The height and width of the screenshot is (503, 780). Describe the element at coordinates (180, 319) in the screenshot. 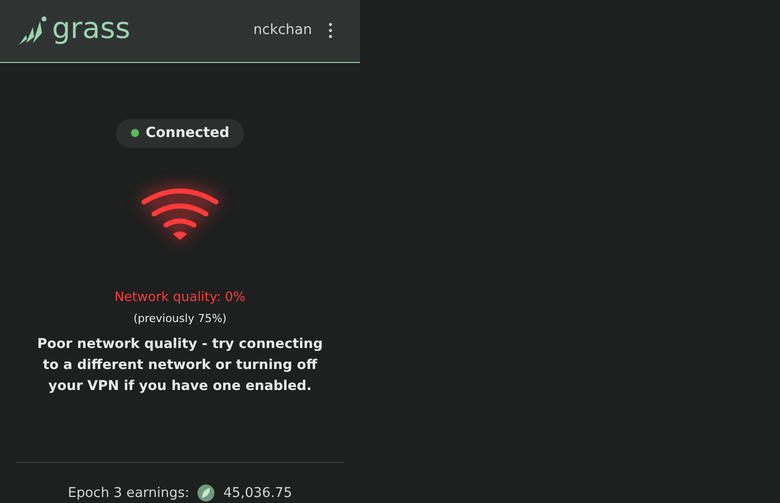

I see `previous-quality: (previously 75%)` at that location.